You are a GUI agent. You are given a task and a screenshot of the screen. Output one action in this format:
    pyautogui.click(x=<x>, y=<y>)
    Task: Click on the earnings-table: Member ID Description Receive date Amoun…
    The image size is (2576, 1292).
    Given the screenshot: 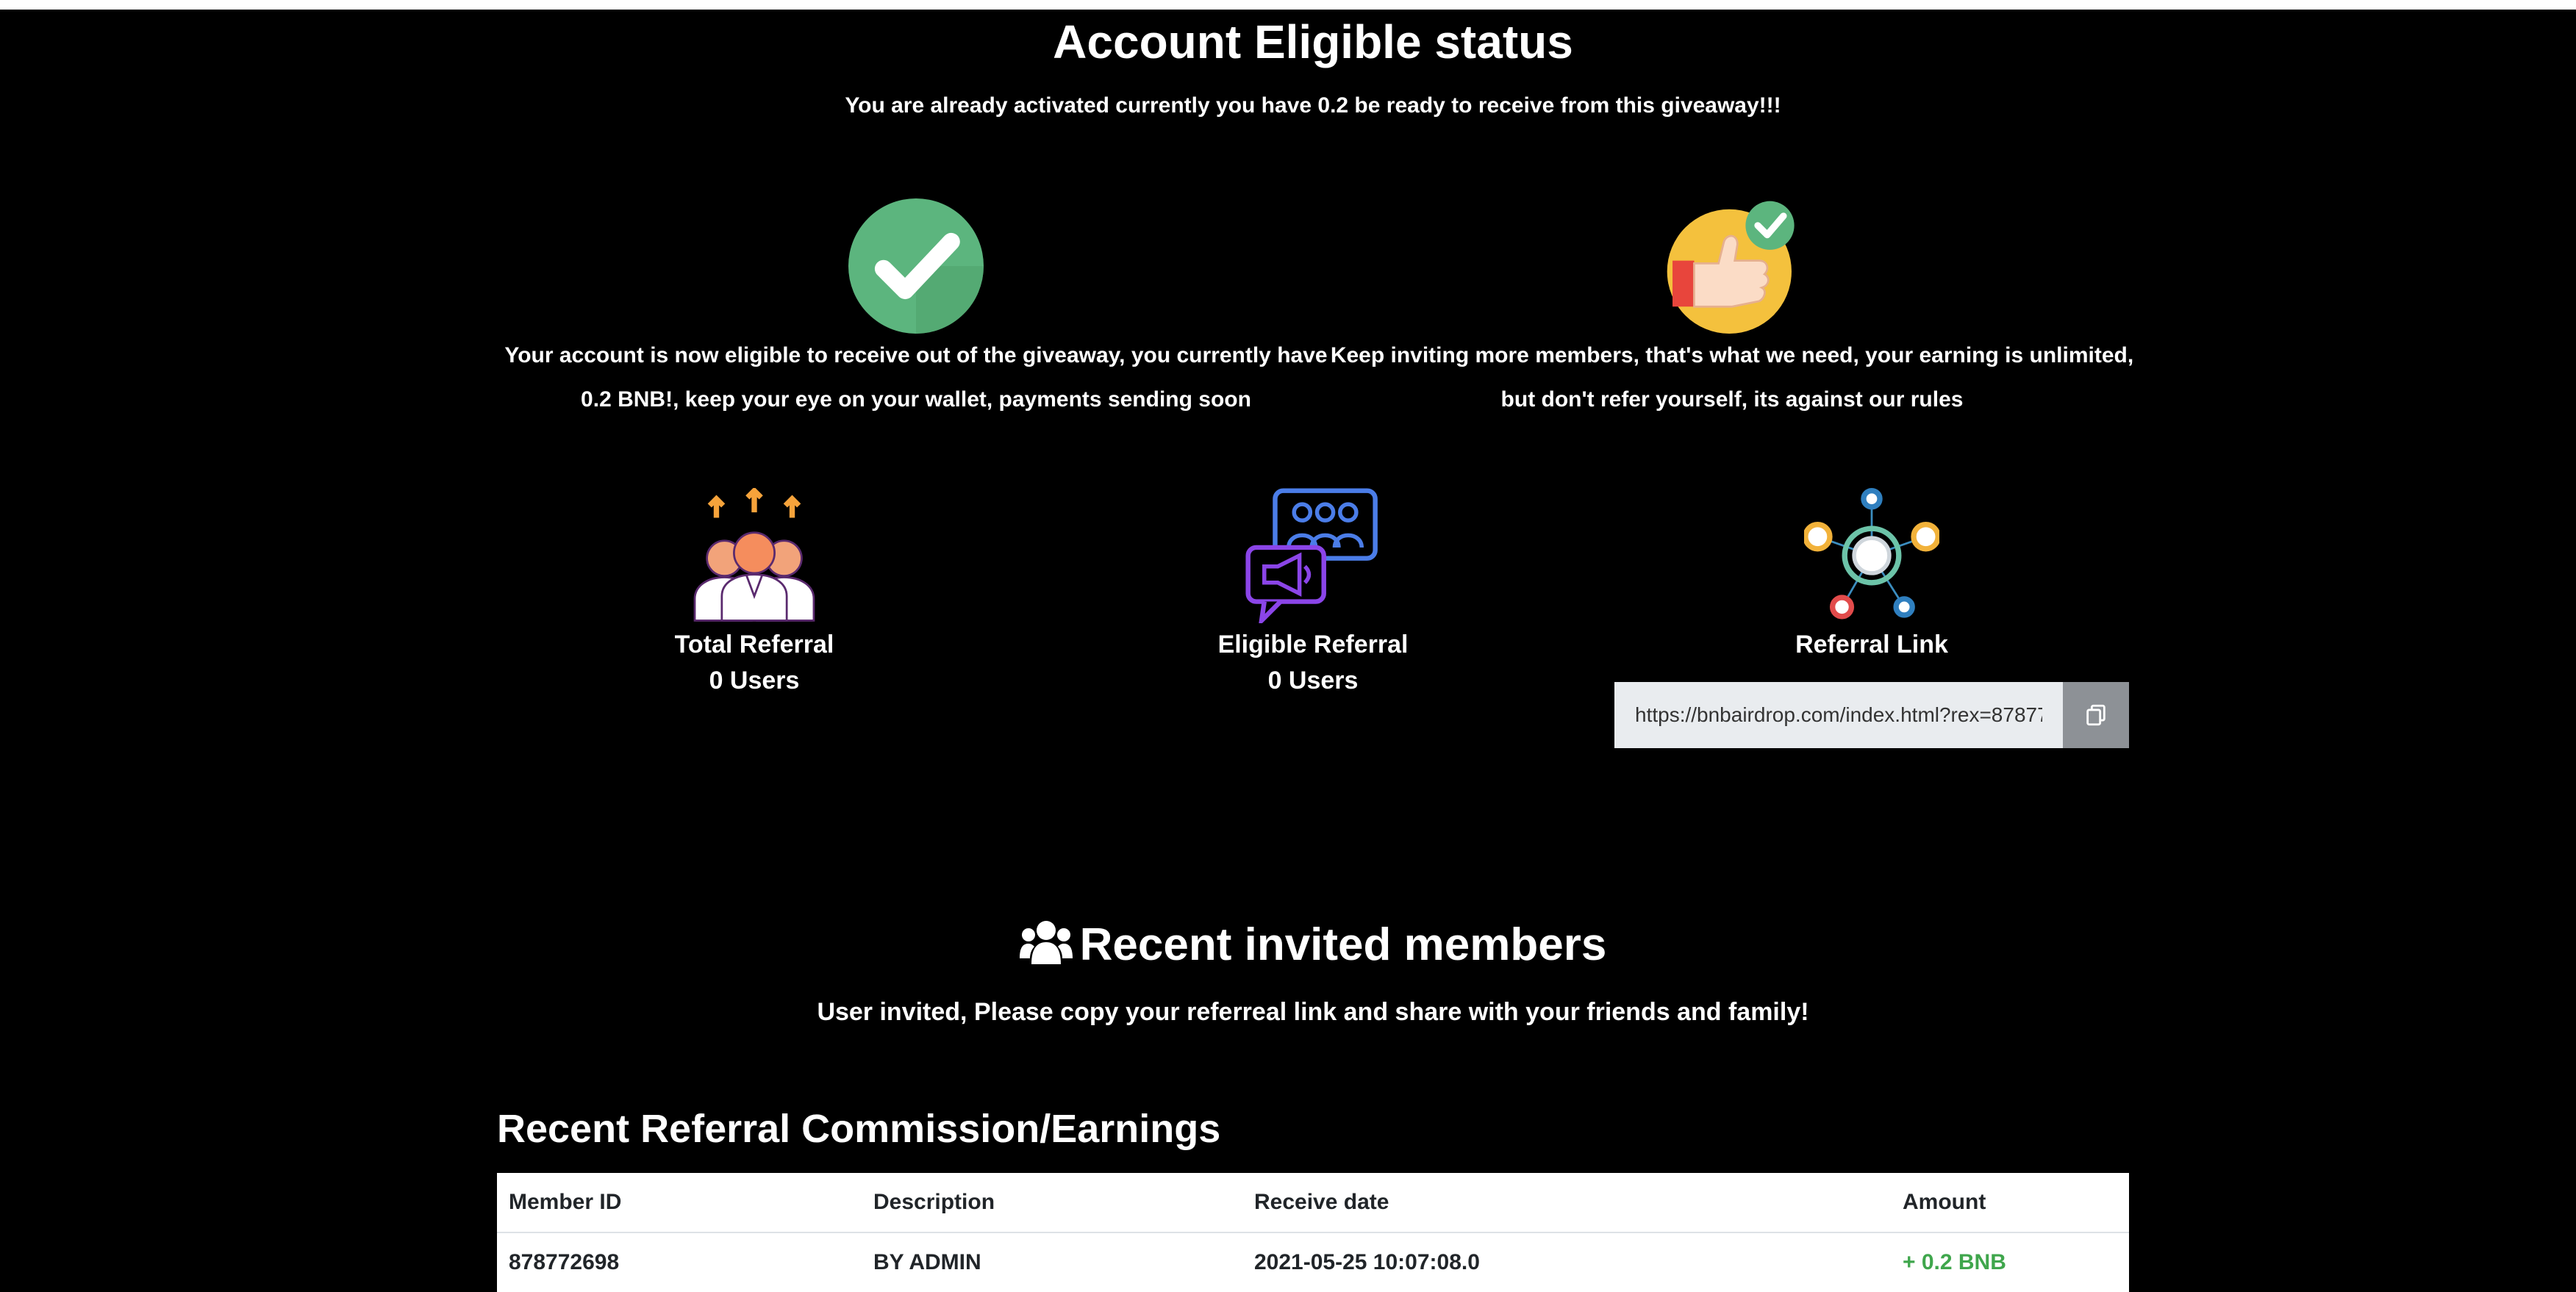 What is the action you would take?
    pyautogui.click(x=1313, y=1232)
    